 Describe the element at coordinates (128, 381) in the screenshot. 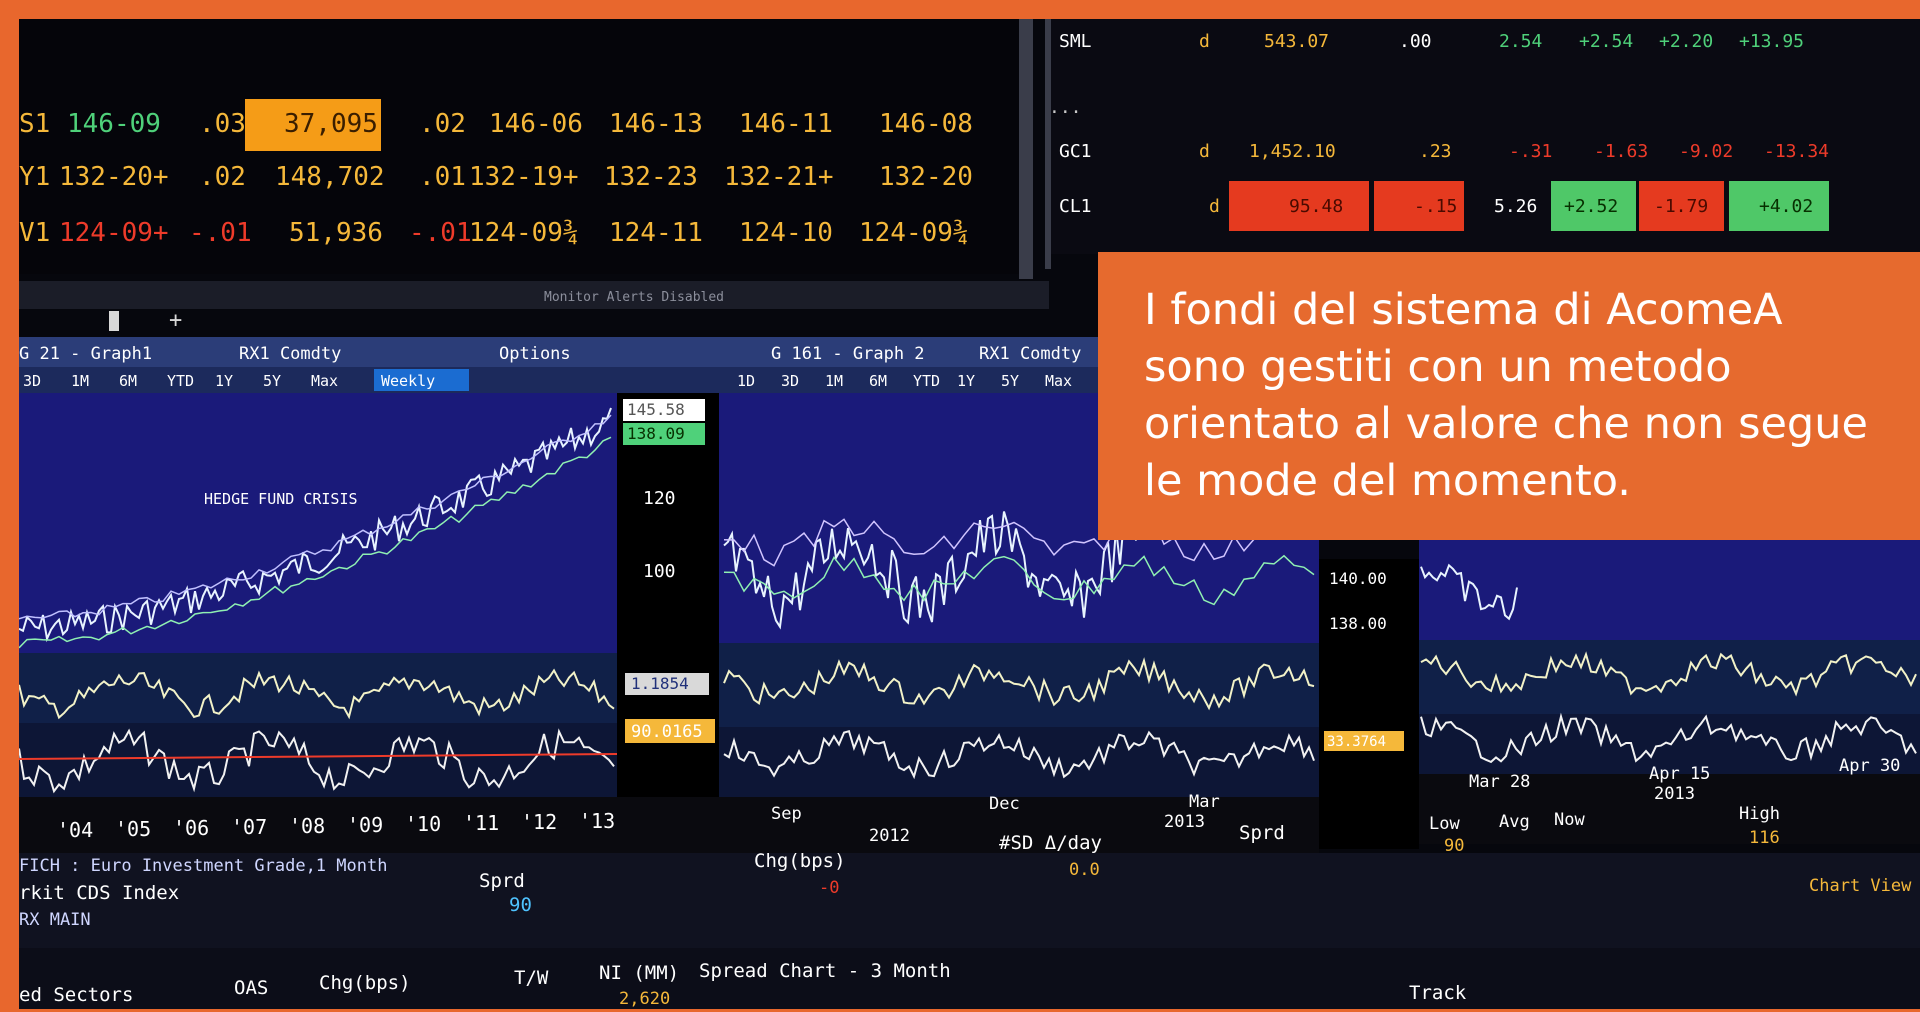

I see `graph1-period-6M: 6M` at that location.